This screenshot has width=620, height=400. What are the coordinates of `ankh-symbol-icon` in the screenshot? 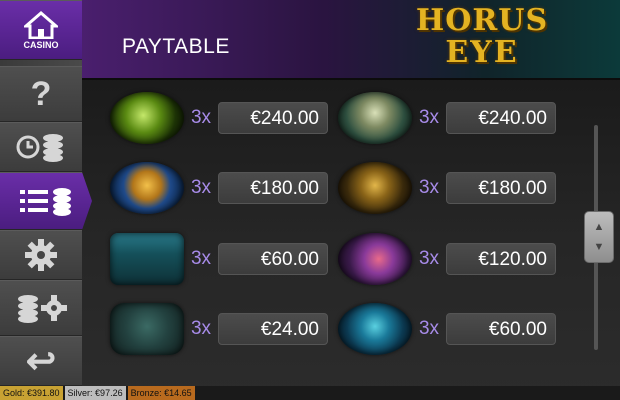 It's located at (375, 188).